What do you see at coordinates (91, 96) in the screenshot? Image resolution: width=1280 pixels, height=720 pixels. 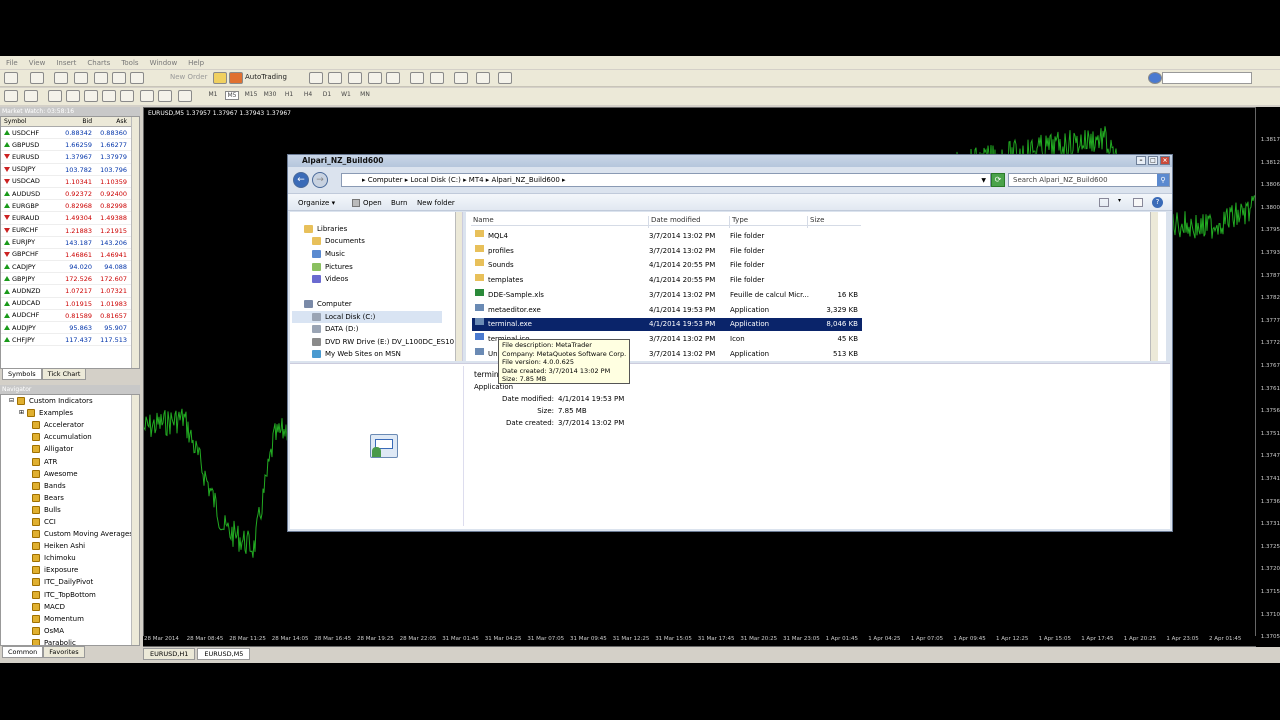 I see `trendline-icon` at bounding box center [91, 96].